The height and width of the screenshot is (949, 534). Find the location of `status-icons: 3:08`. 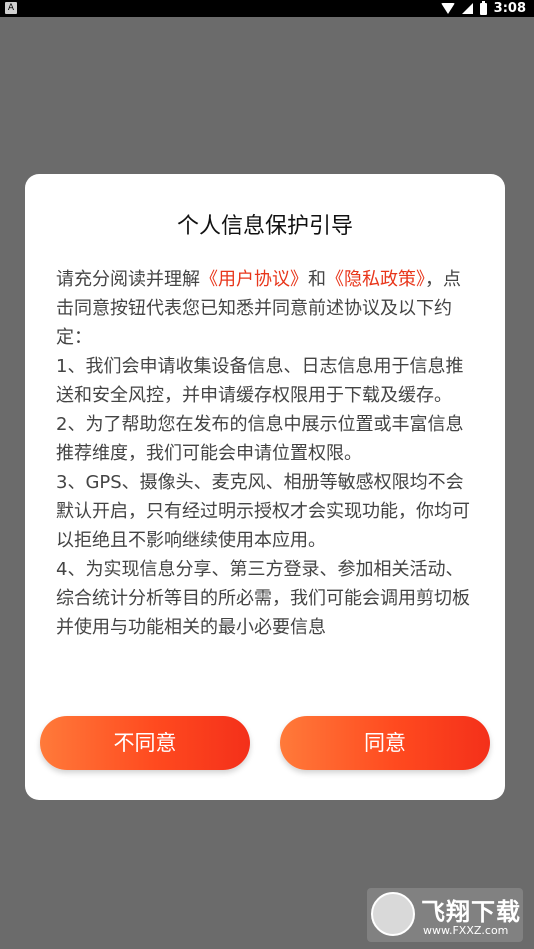

status-icons: 3:08 is located at coordinates (483, 8).